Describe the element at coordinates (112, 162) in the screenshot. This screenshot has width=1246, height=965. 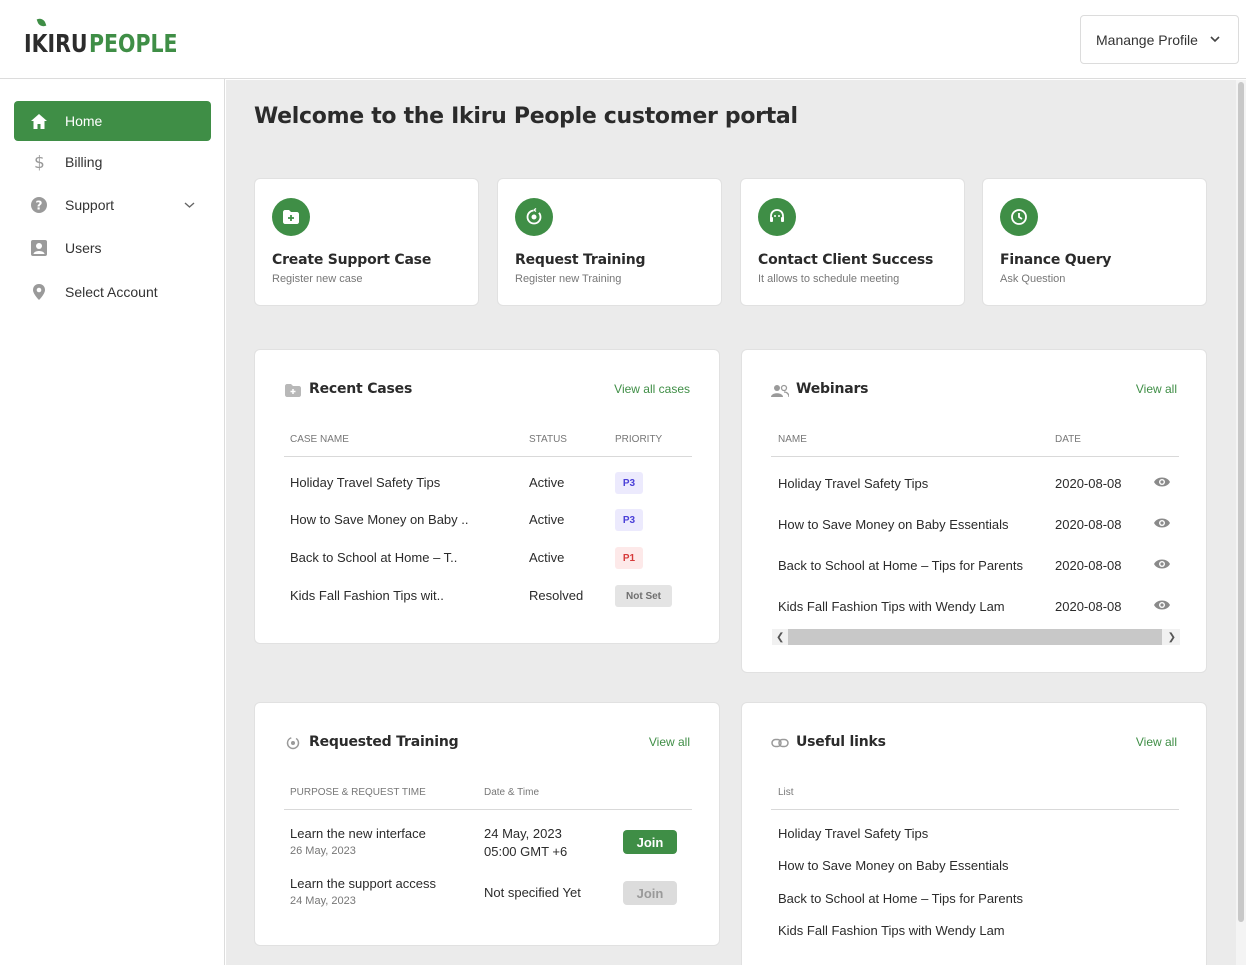
I see `sidebar-item-billing: $ Billing` at that location.